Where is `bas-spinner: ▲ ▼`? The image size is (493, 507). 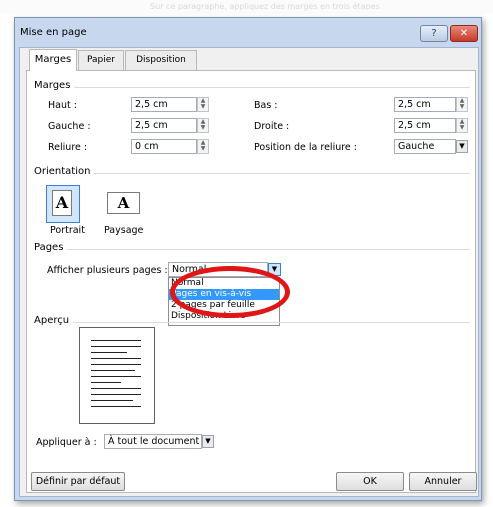
bas-spinner: ▲ ▼ is located at coordinates (462, 104).